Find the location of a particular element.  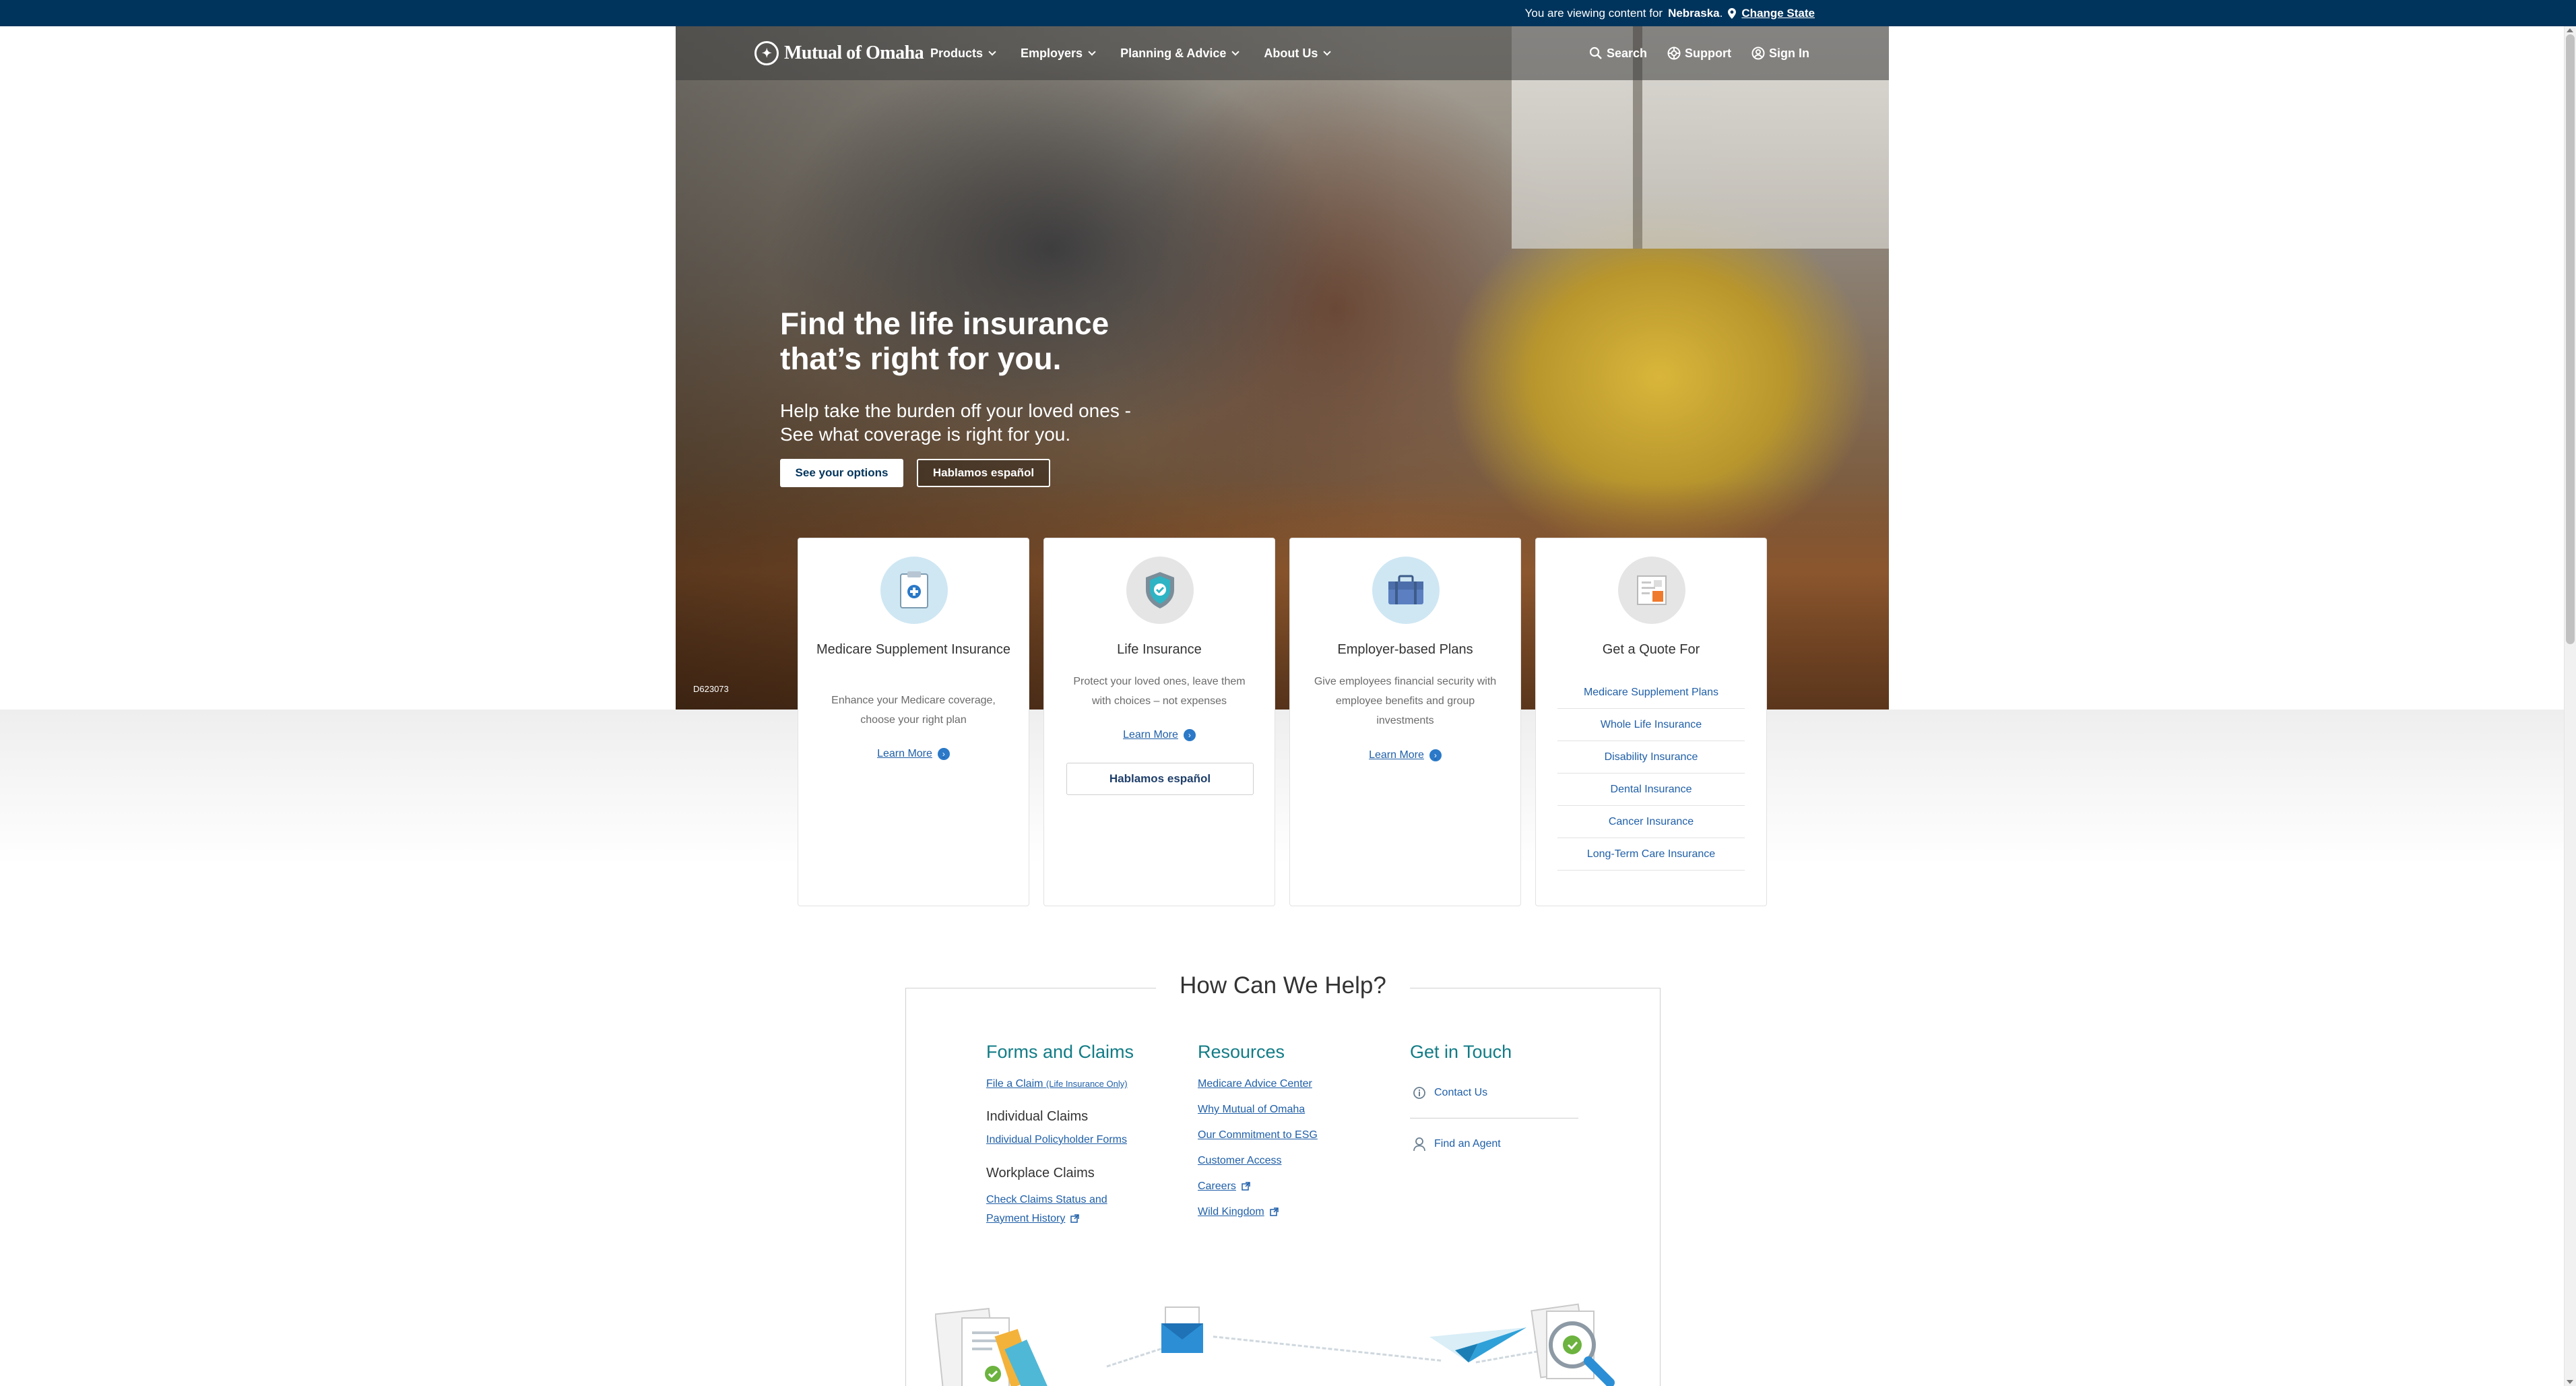

user-circle-icon is located at coordinates (1758, 53).